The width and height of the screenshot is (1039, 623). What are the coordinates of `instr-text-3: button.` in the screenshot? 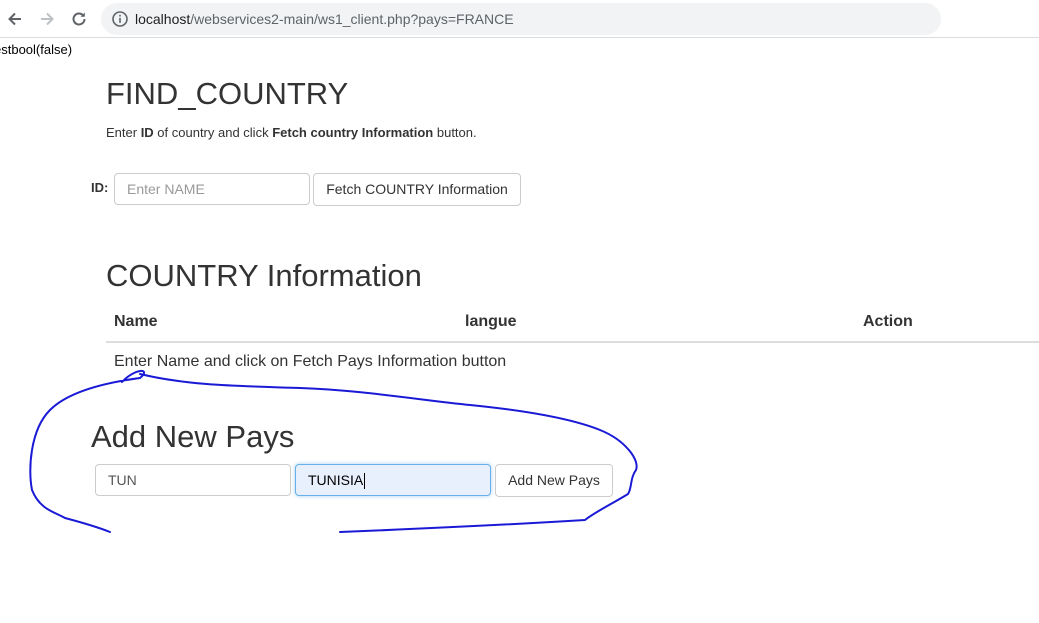 It's located at (455, 132).